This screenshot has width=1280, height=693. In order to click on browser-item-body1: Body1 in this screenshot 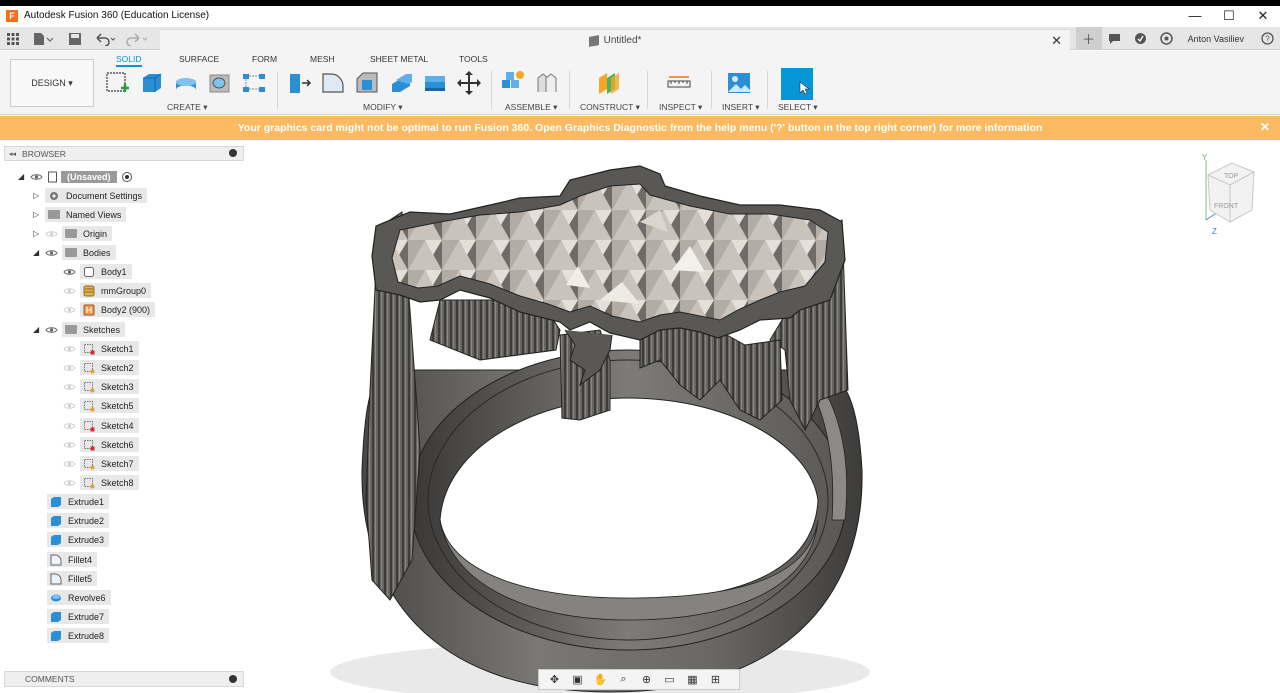, I will do `click(97, 271)`.